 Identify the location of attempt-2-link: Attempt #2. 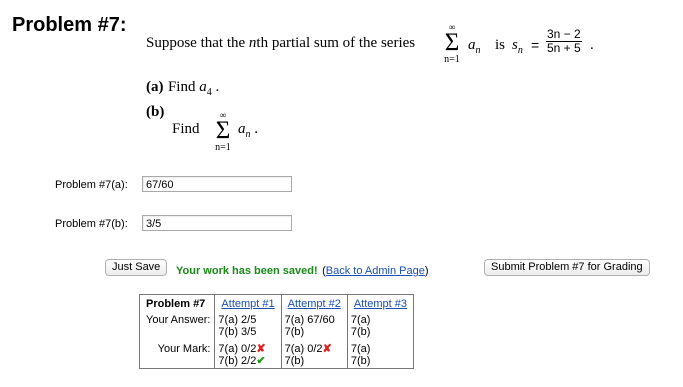
(314, 304).